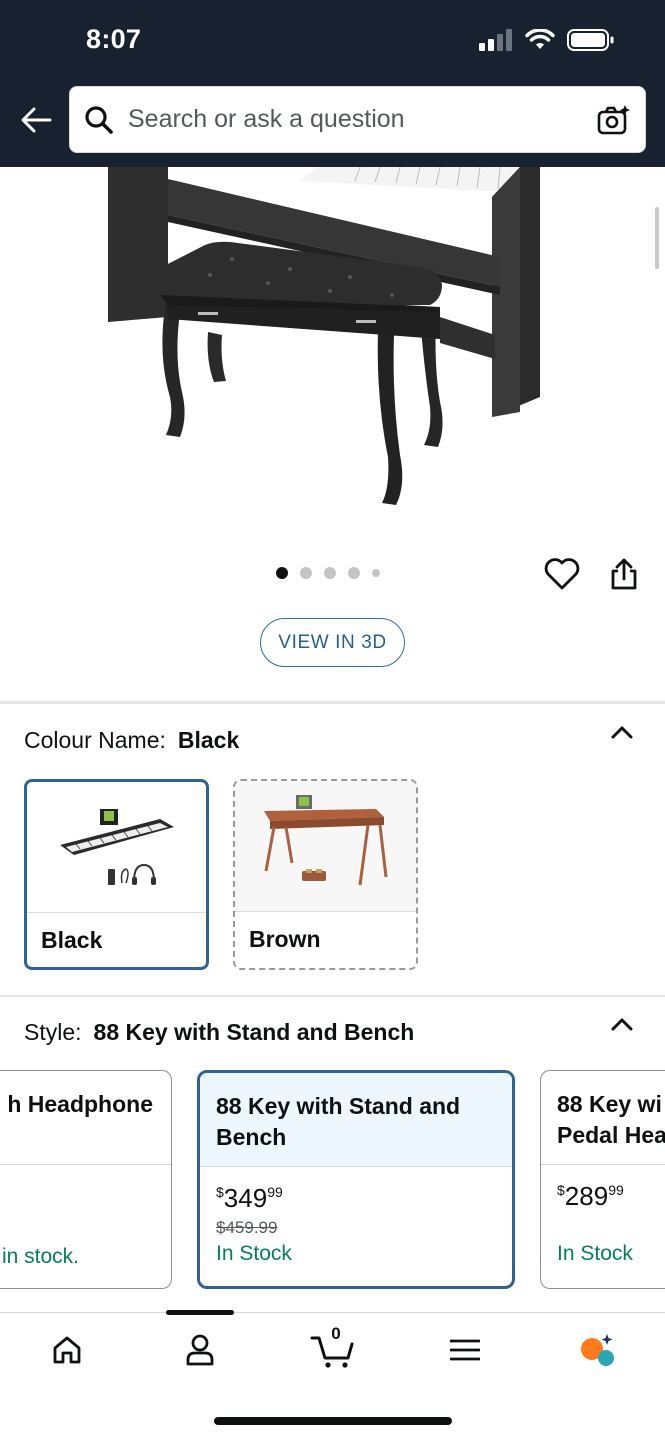 The width and height of the screenshot is (665, 1440). Describe the element at coordinates (200, 1312) in the screenshot. I see `active-tab-indicator` at that location.